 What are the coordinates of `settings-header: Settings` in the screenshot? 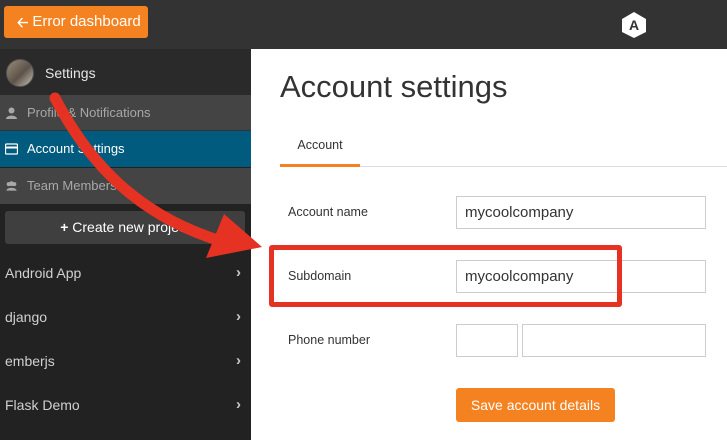 It's located at (125, 72).